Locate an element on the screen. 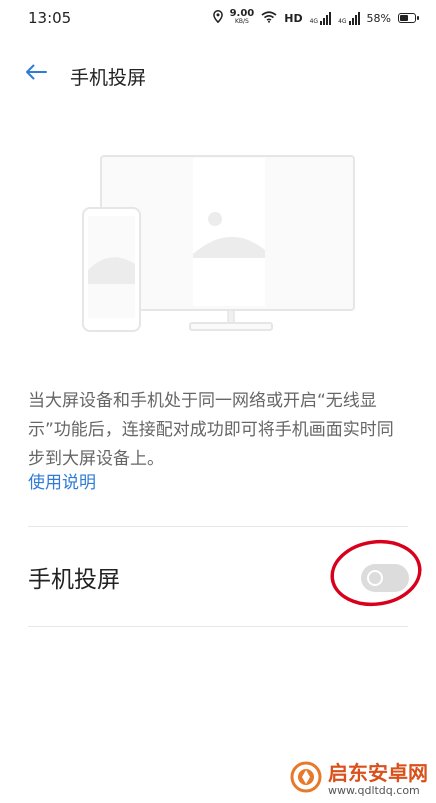 The image size is (436, 803). page-title: 手机投屏 is located at coordinates (108, 78).